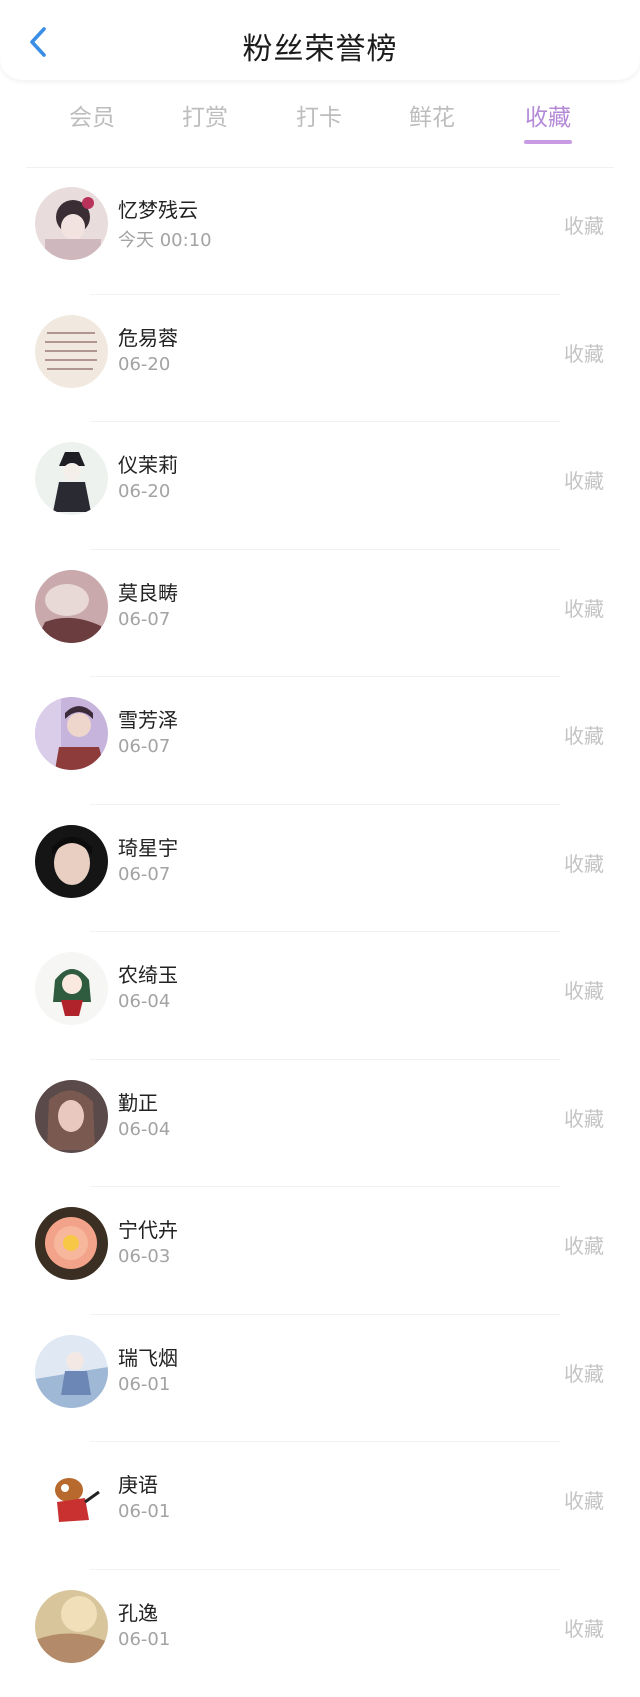 This screenshot has width=640, height=1697. I want to click on list-item: 庚语 06-01 收藏, so click(320, 1506).